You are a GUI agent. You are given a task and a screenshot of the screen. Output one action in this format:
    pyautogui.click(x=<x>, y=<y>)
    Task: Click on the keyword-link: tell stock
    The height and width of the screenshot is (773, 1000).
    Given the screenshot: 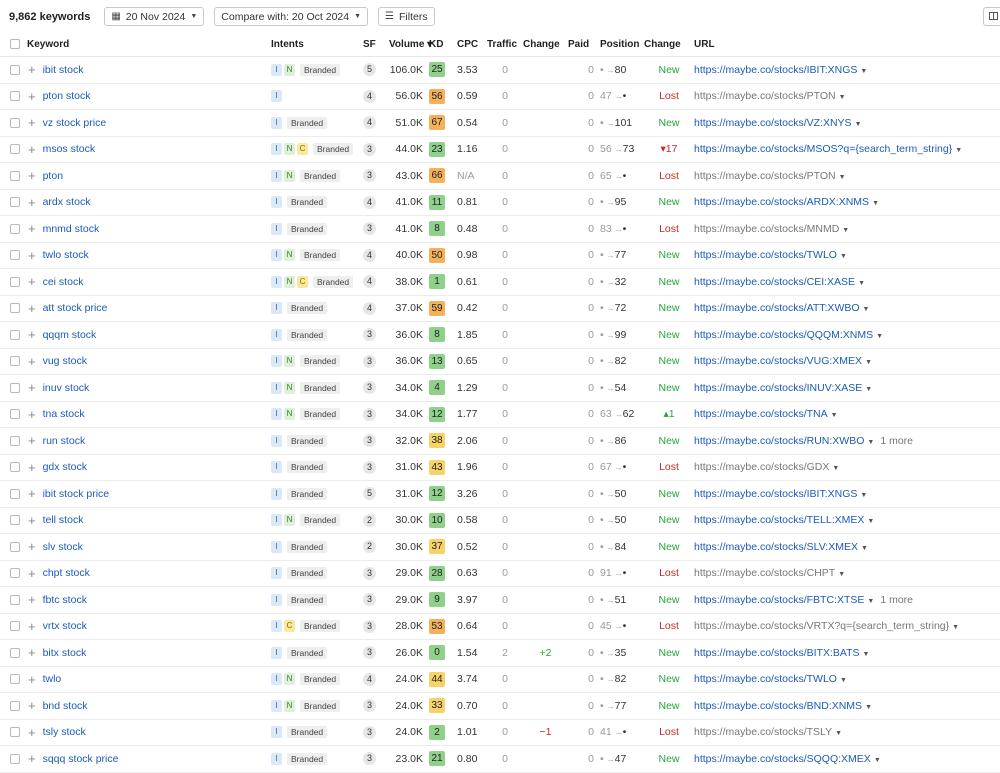 What is the action you would take?
    pyautogui.click(x=63, y=520)
    